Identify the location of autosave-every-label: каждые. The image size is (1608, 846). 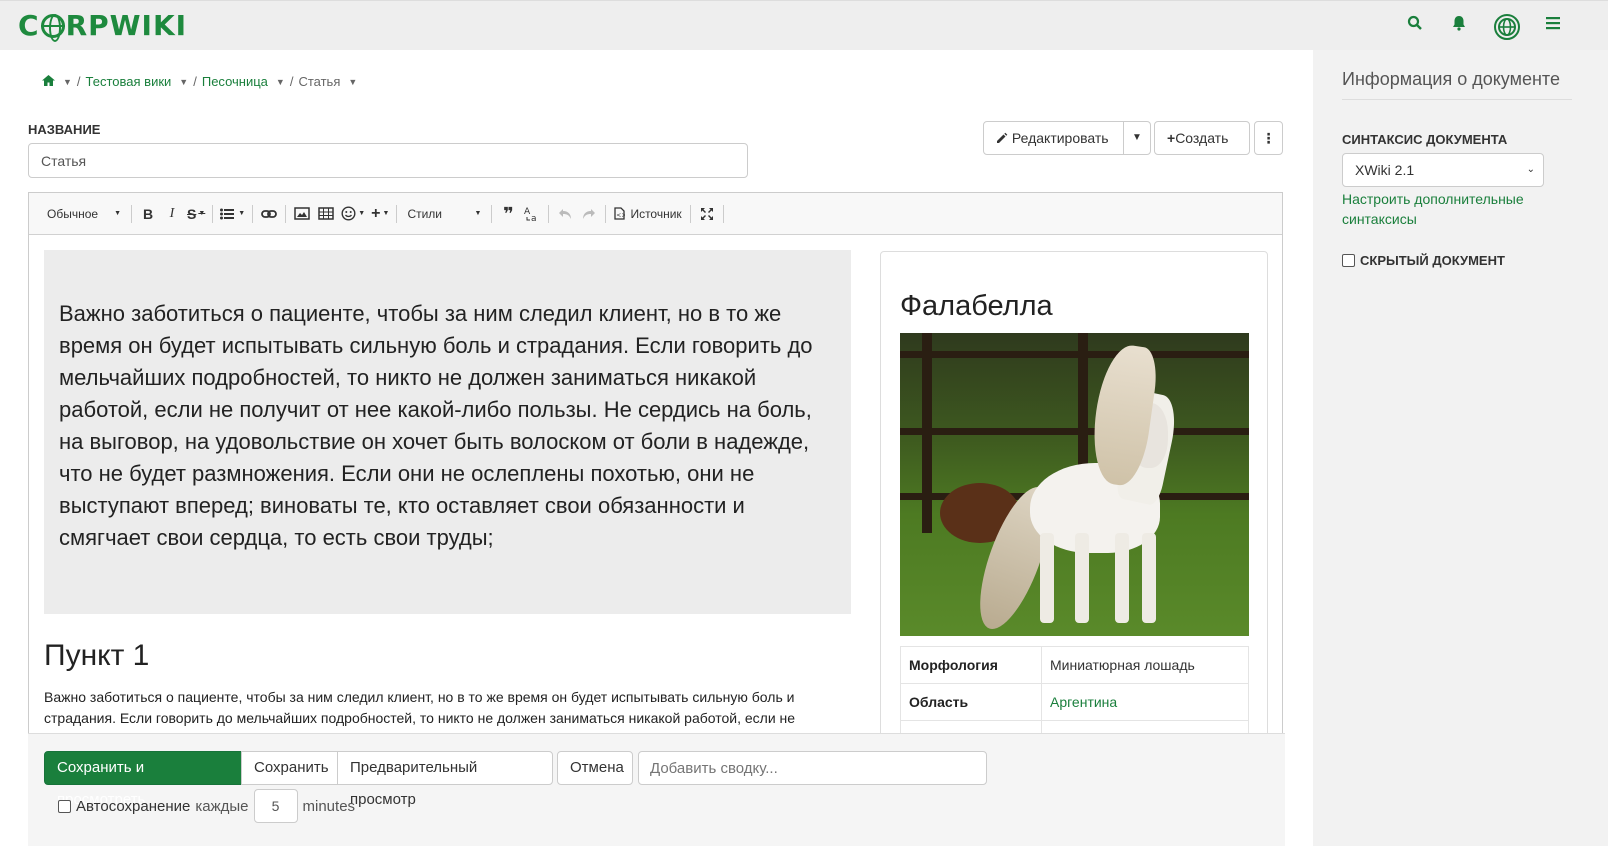
(222, 806).